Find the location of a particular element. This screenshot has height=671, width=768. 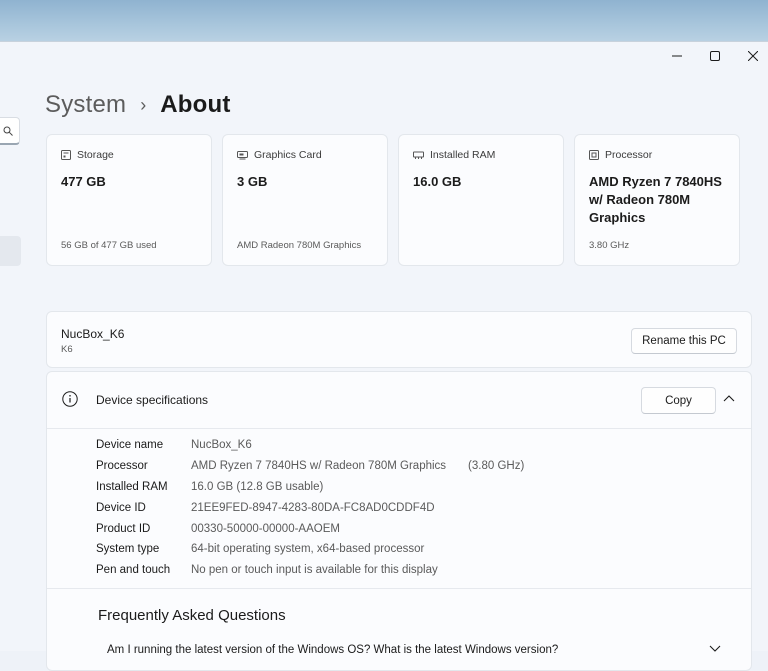

storage-value: 477 GB is located at coordinates (83, 181).